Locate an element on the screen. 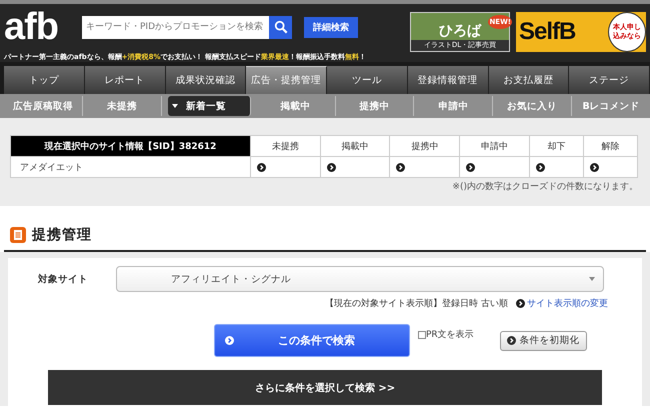 The height and width of the screenshot is (414, 650). nav-tab: 広告・提携管理 is located at coordinates (286, 80).